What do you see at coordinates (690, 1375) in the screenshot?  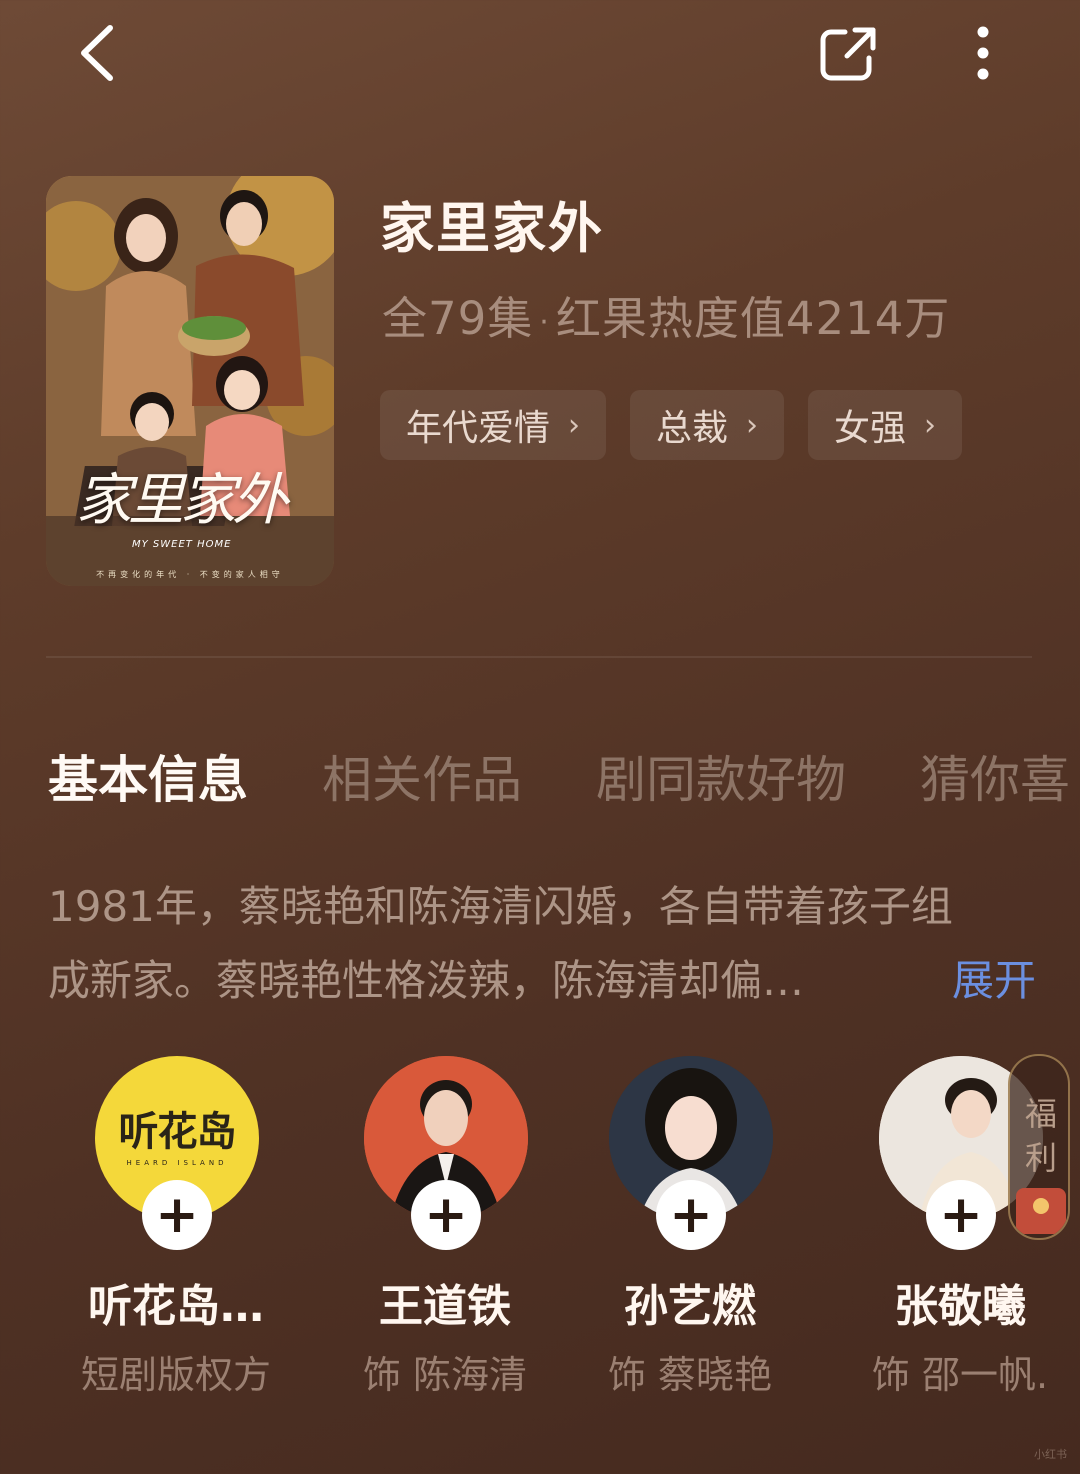 I see `cast-role: 饰 蔡晓艳` at bounding box center [690, 1375].